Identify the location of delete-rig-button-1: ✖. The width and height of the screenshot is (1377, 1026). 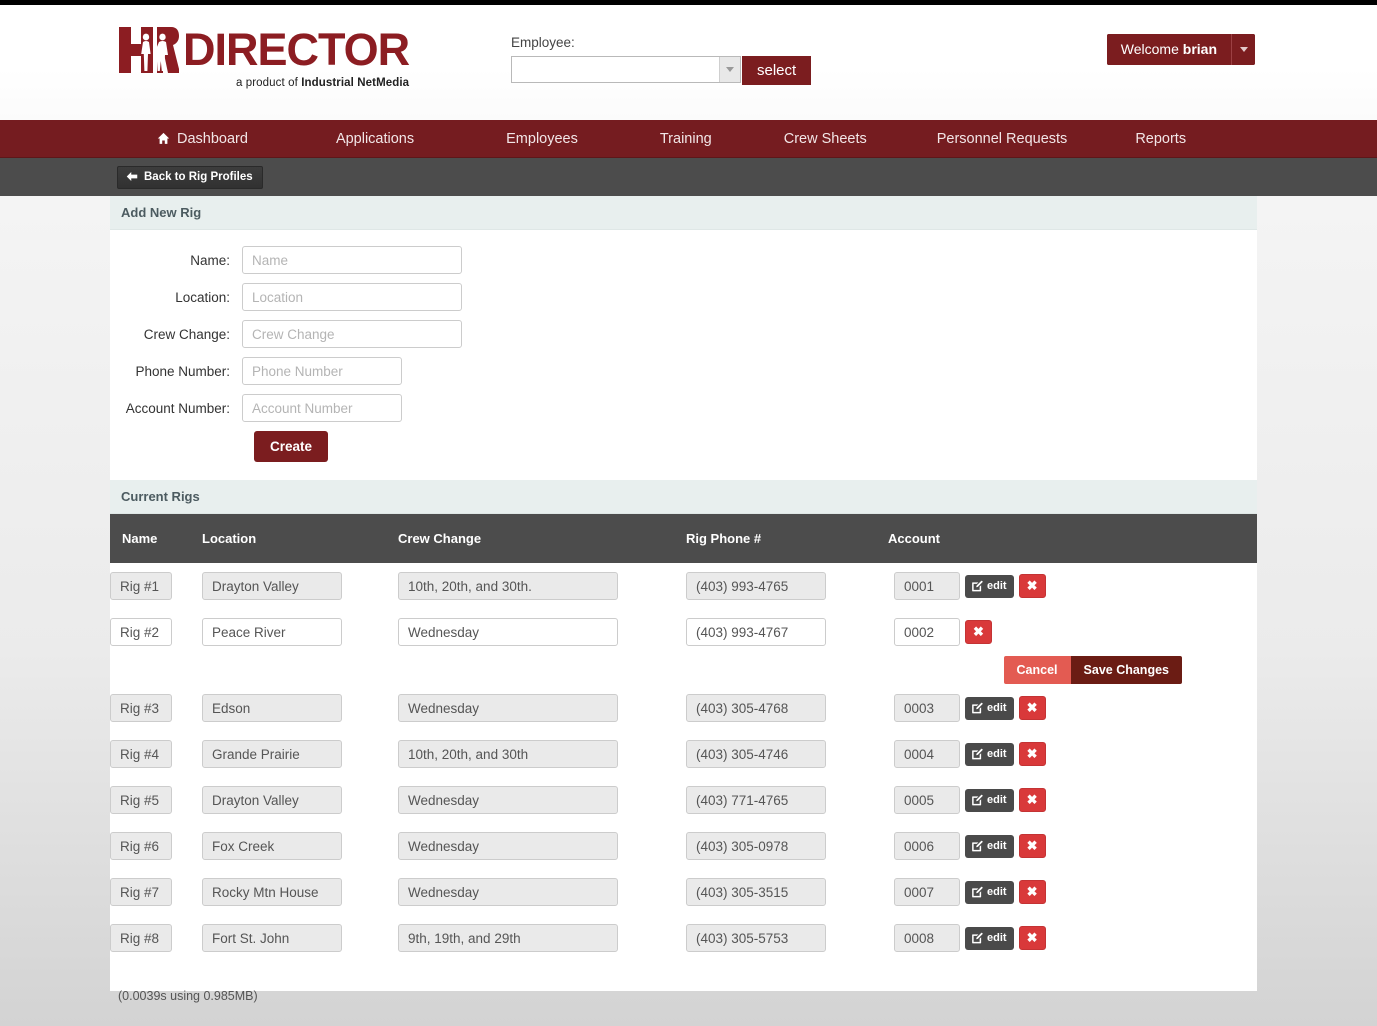
(1032, 586).